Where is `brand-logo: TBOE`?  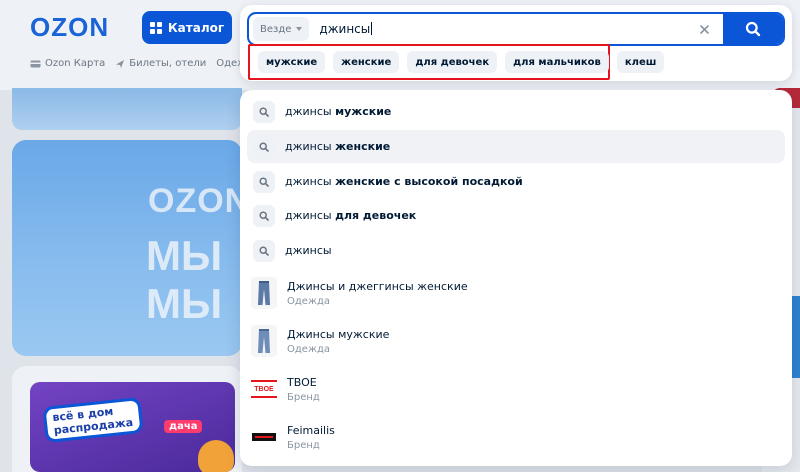 brand-logo: TBOE is located at coordinates (264, 389).